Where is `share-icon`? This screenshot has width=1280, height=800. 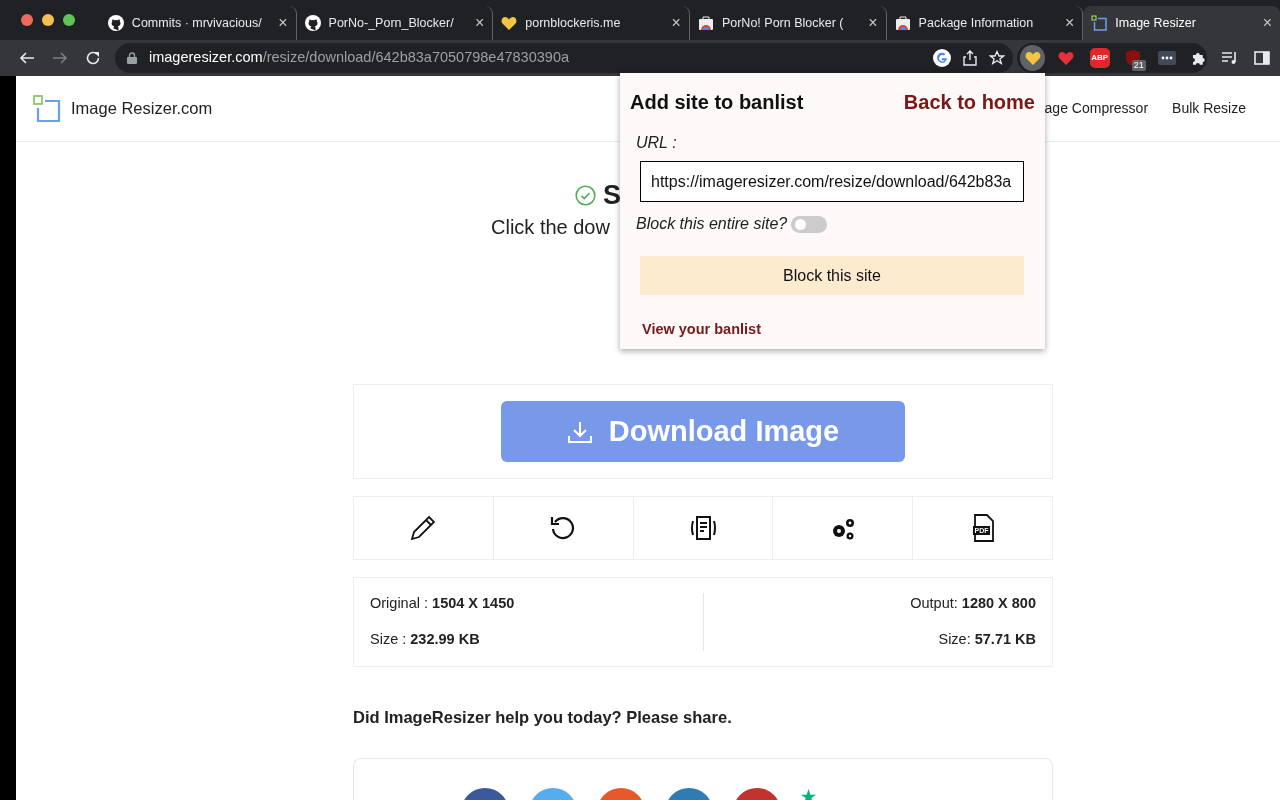 share-icon is located at coordinates (970, 58).